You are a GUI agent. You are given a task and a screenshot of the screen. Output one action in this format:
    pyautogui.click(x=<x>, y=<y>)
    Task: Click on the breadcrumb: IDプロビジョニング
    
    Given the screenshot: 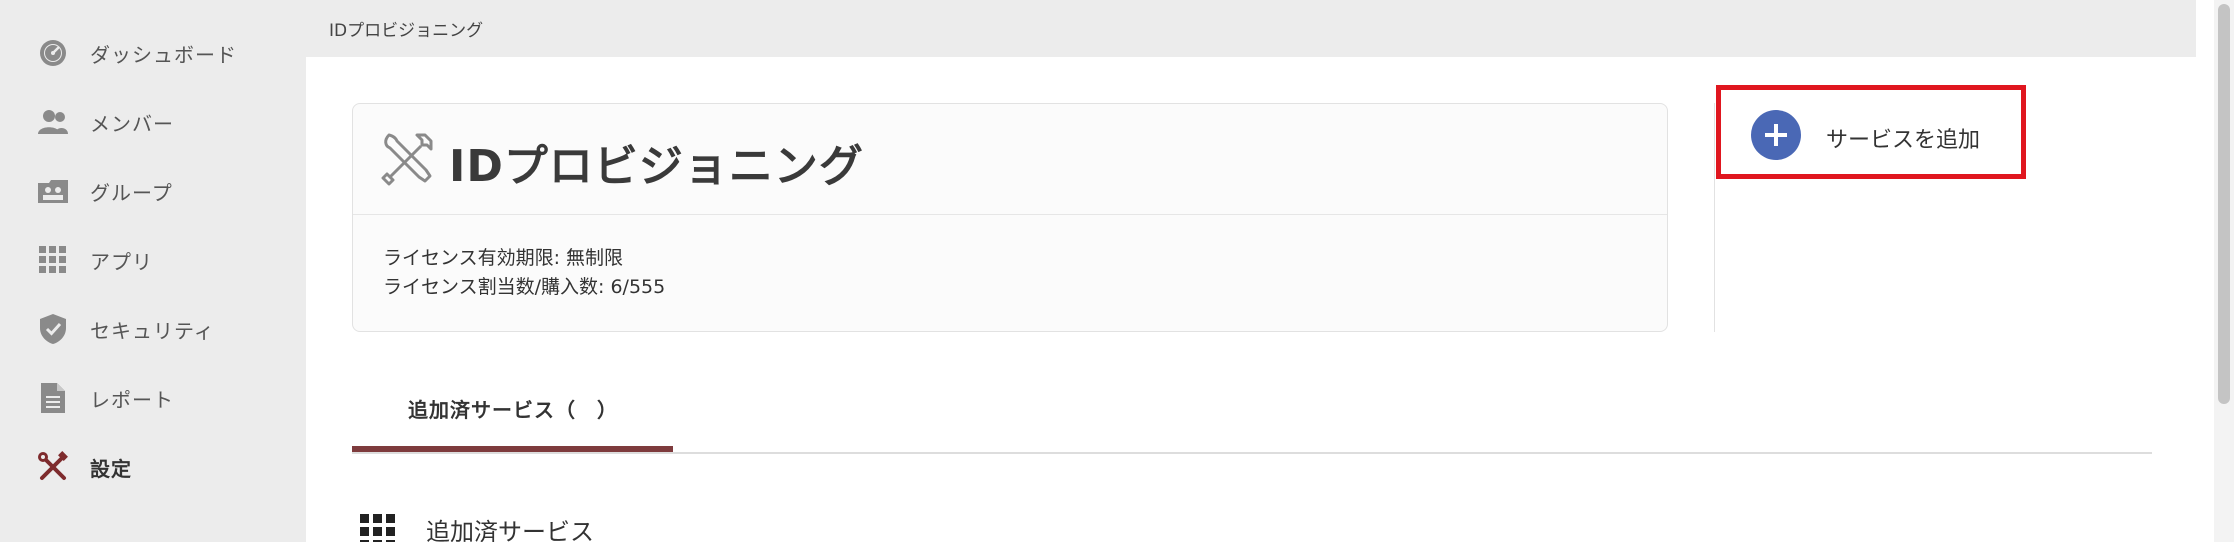 What is the action you would take?
    pyautogui.click(x=406, y=31)
    